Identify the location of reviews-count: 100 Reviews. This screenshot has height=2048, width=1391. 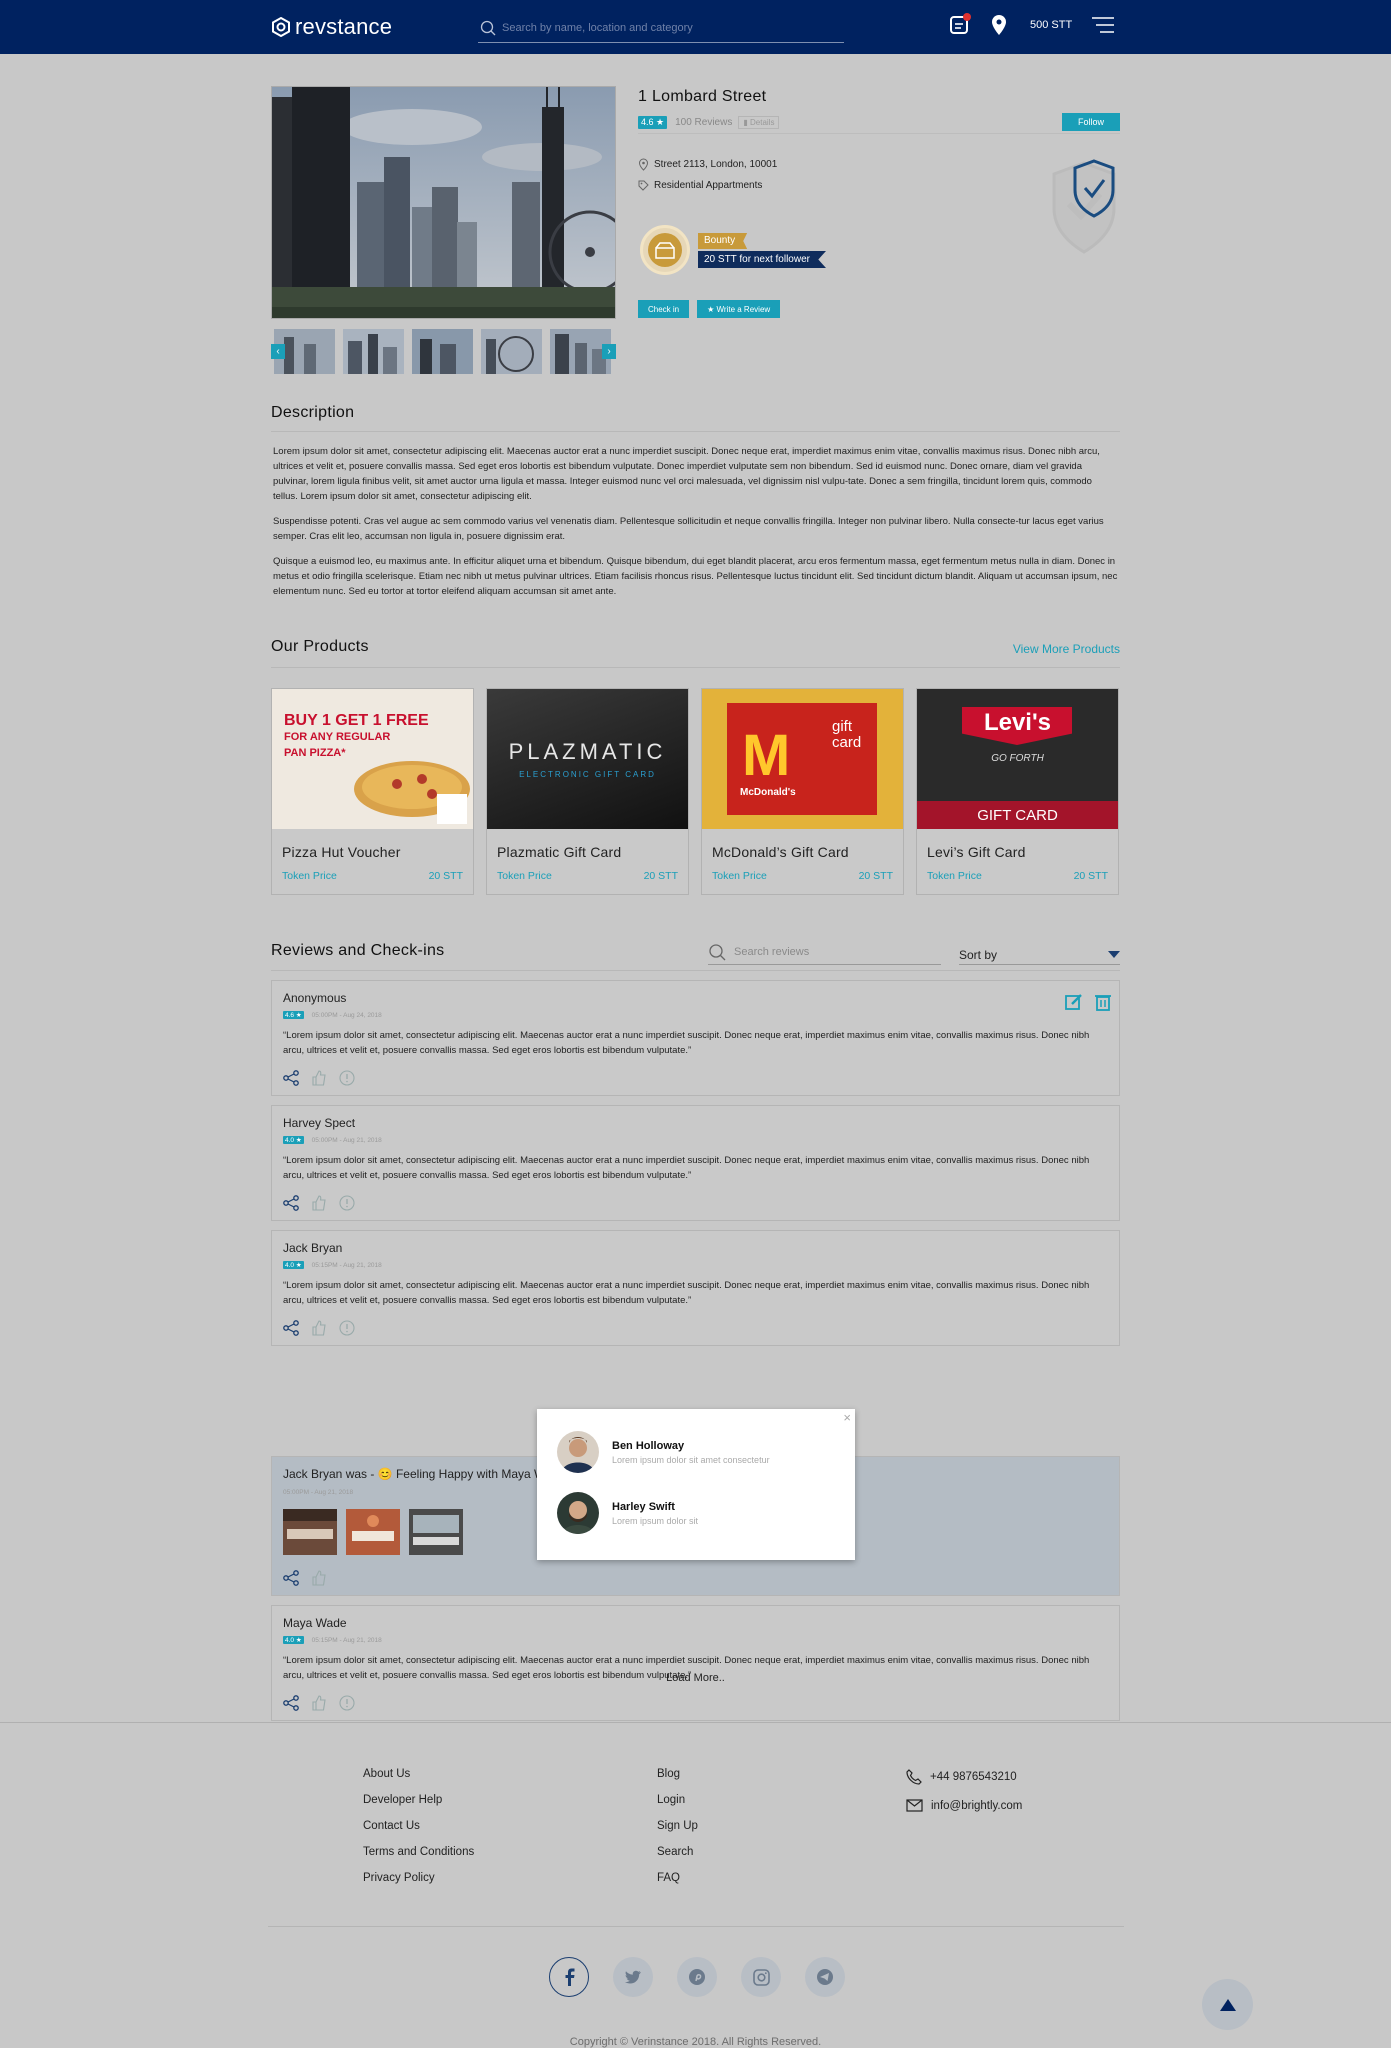
(704, 122).